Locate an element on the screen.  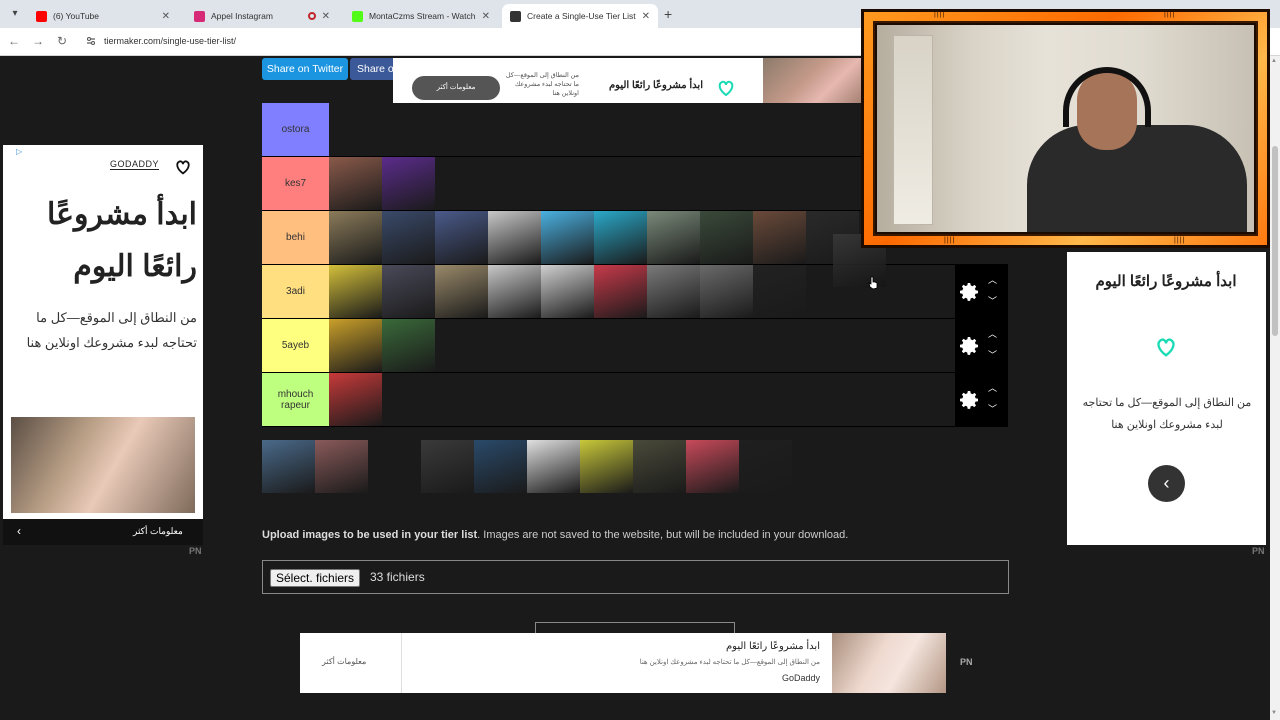
tier-controls: ︿ ﹀ is located at coordinates (981, 345).